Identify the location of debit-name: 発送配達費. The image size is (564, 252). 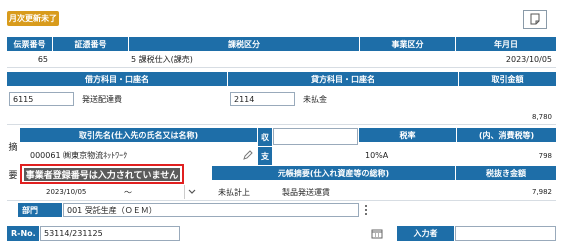
(102, 99).